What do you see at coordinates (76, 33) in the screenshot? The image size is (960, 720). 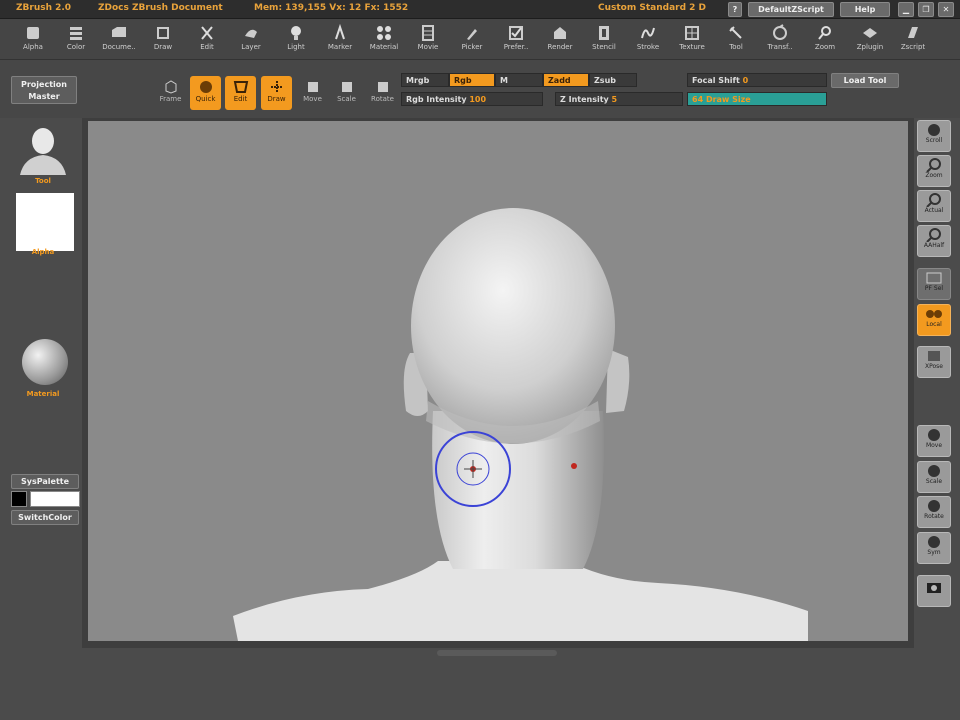 I see `color-icon` at bounding box center [76, 33].